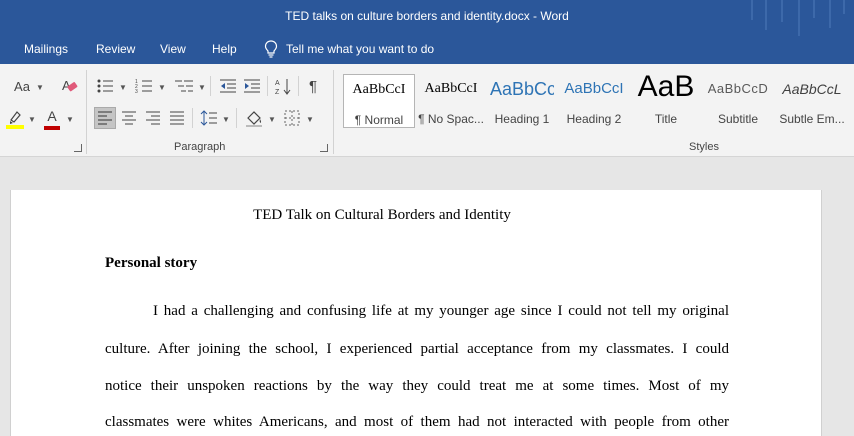 This screenshot has width=854, height=436. I want to click on style-sample: AaBbCcD, so click(738, 88).